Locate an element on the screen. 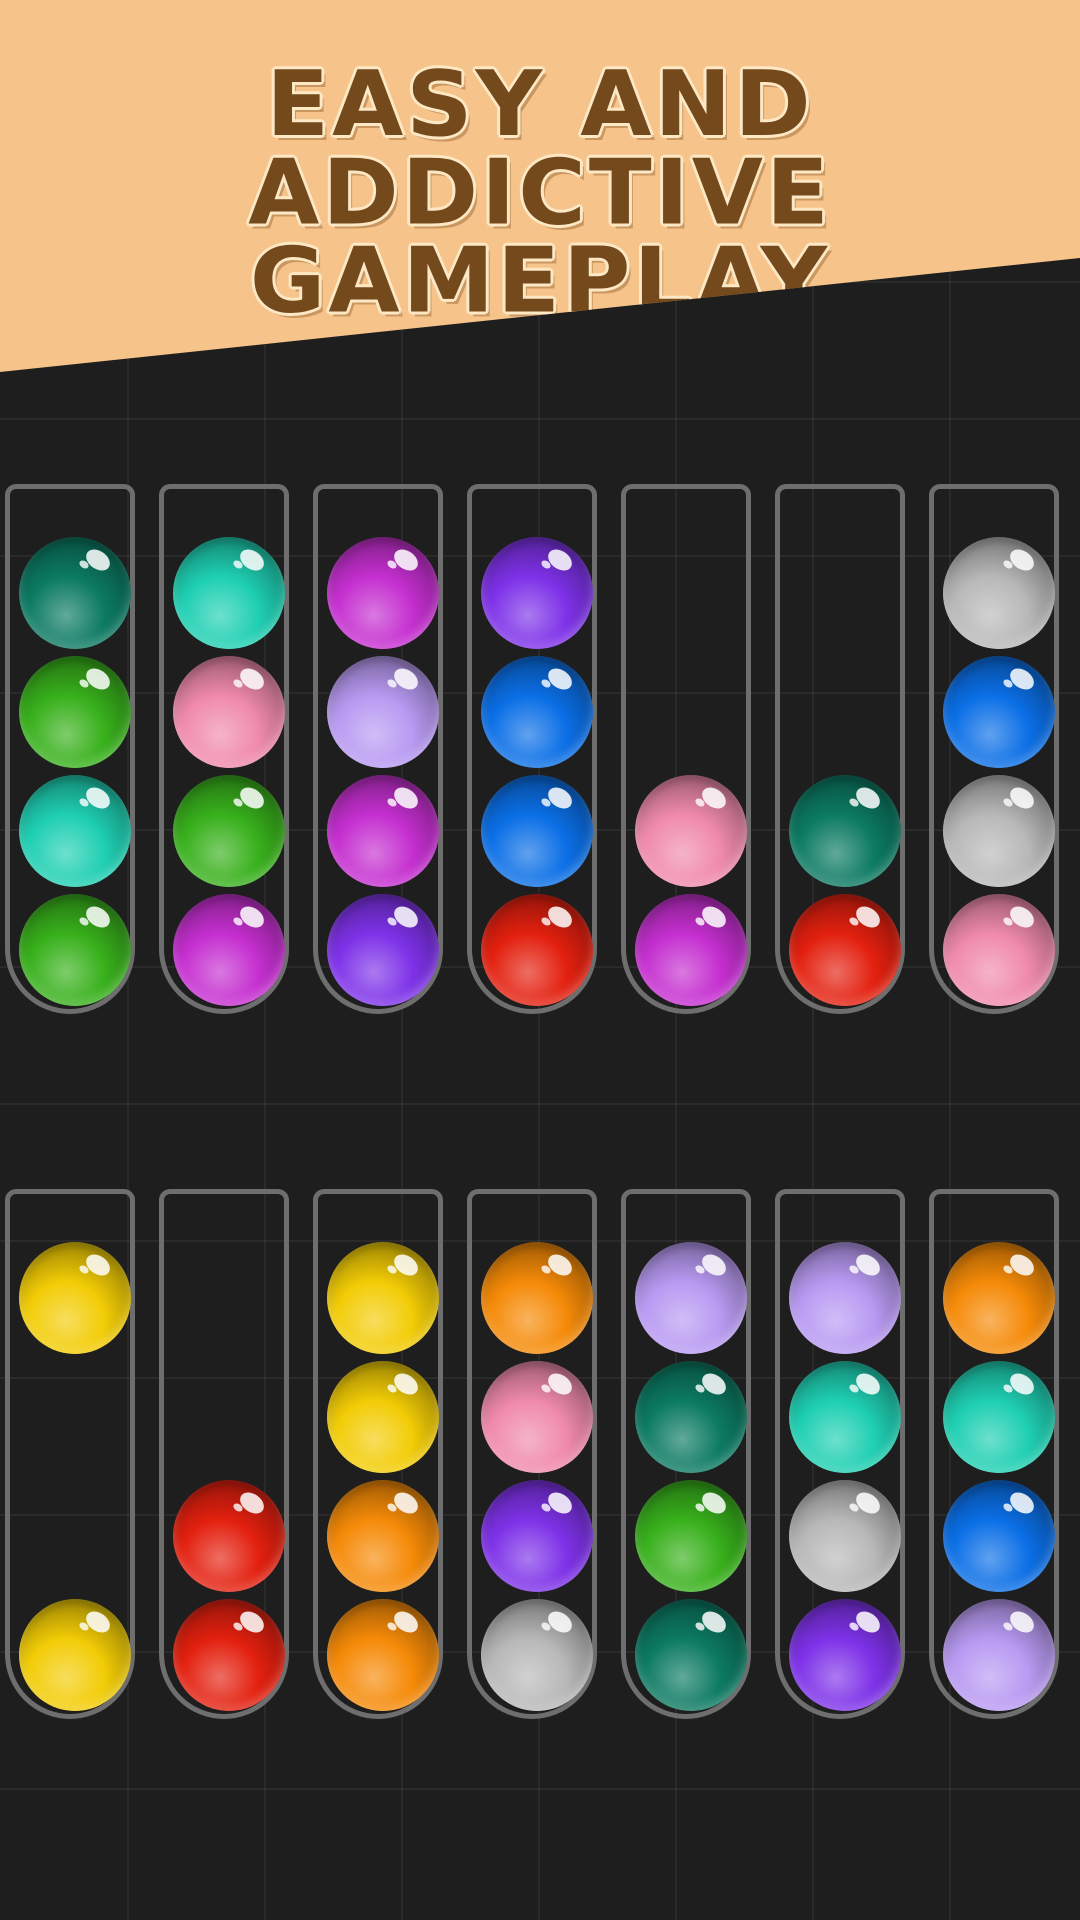 The height and width of the screenshot is (1920, 1080). banner-title-line-1: EASY AND ADDICTIVE is located at coordinates (540, 148).